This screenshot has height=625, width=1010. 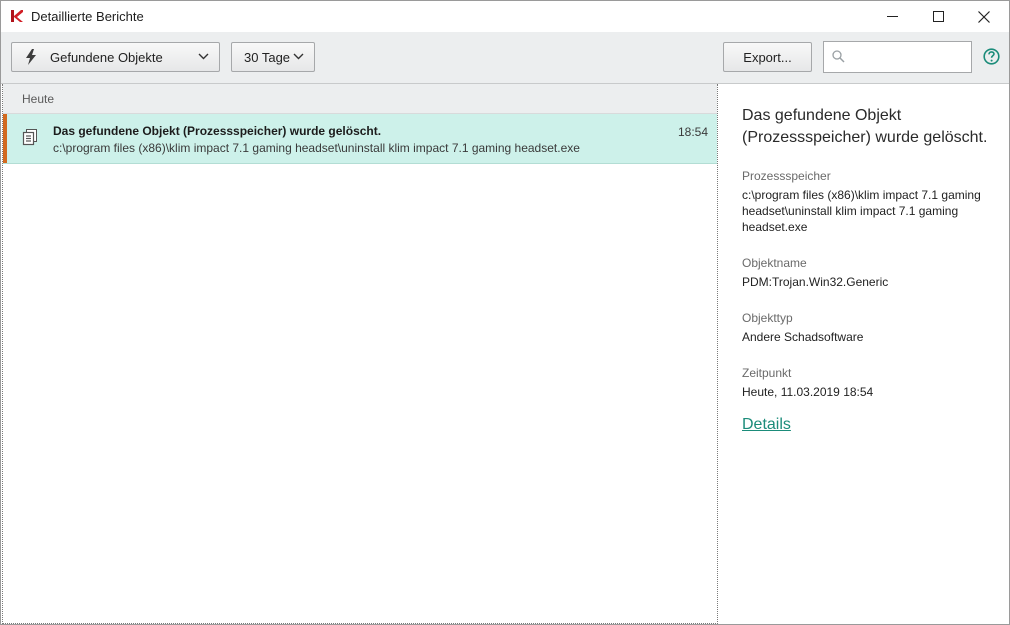 What do you see at coordinates (774, 263) in the screenshot?
I see `field-label-object-name: Objektname` at bounding box center [774, 263].